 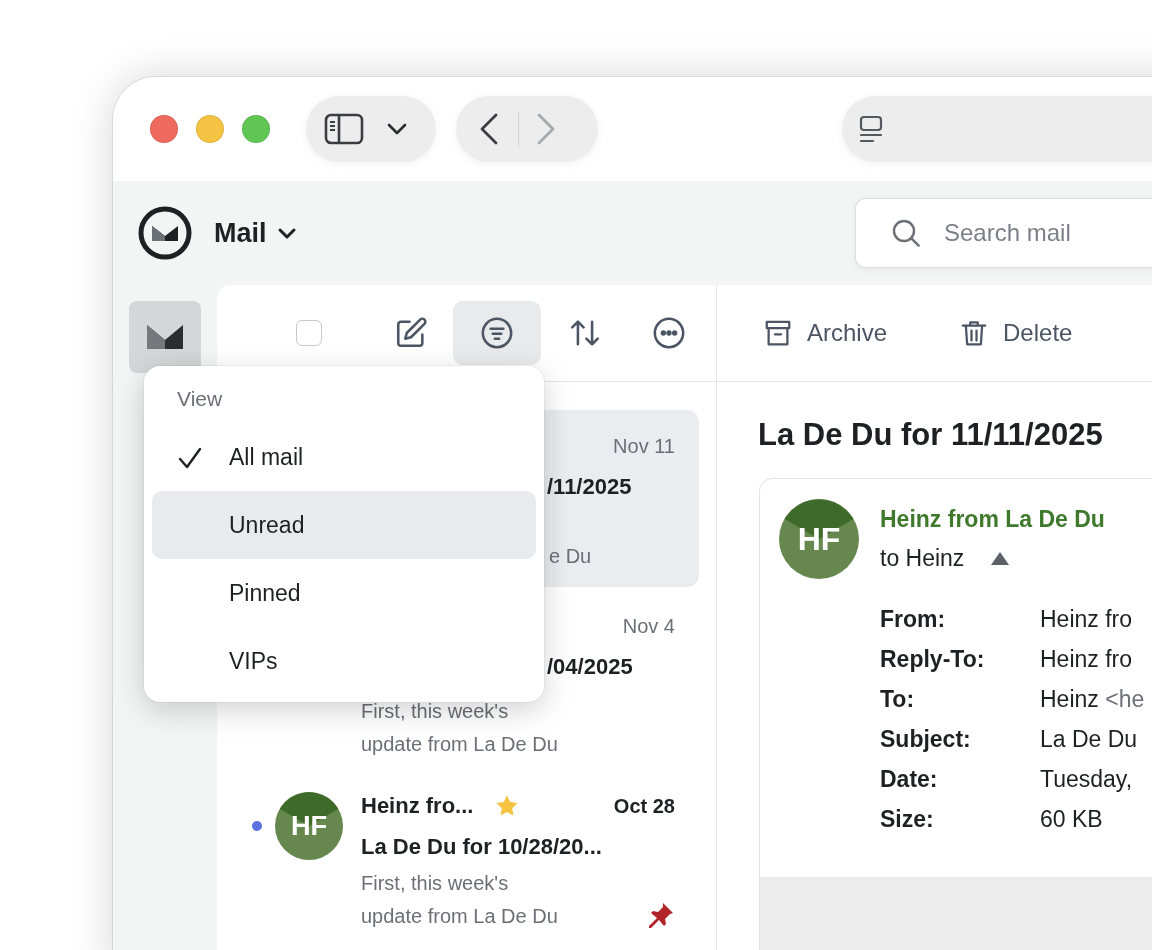 What do you see at coordinates (344, 457) in the screenshot?
I see `menu-item: All mail` at bounding box center [344, 457].